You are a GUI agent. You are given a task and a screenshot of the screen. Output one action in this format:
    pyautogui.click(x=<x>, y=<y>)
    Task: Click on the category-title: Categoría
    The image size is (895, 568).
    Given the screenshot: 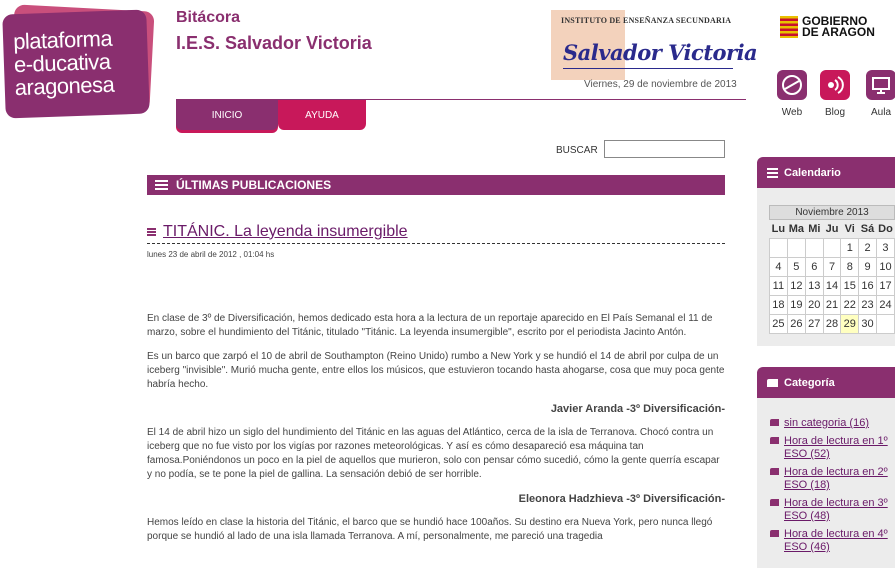 What is the action you would take?
    pyautogui.click(x=809, y=382)
    